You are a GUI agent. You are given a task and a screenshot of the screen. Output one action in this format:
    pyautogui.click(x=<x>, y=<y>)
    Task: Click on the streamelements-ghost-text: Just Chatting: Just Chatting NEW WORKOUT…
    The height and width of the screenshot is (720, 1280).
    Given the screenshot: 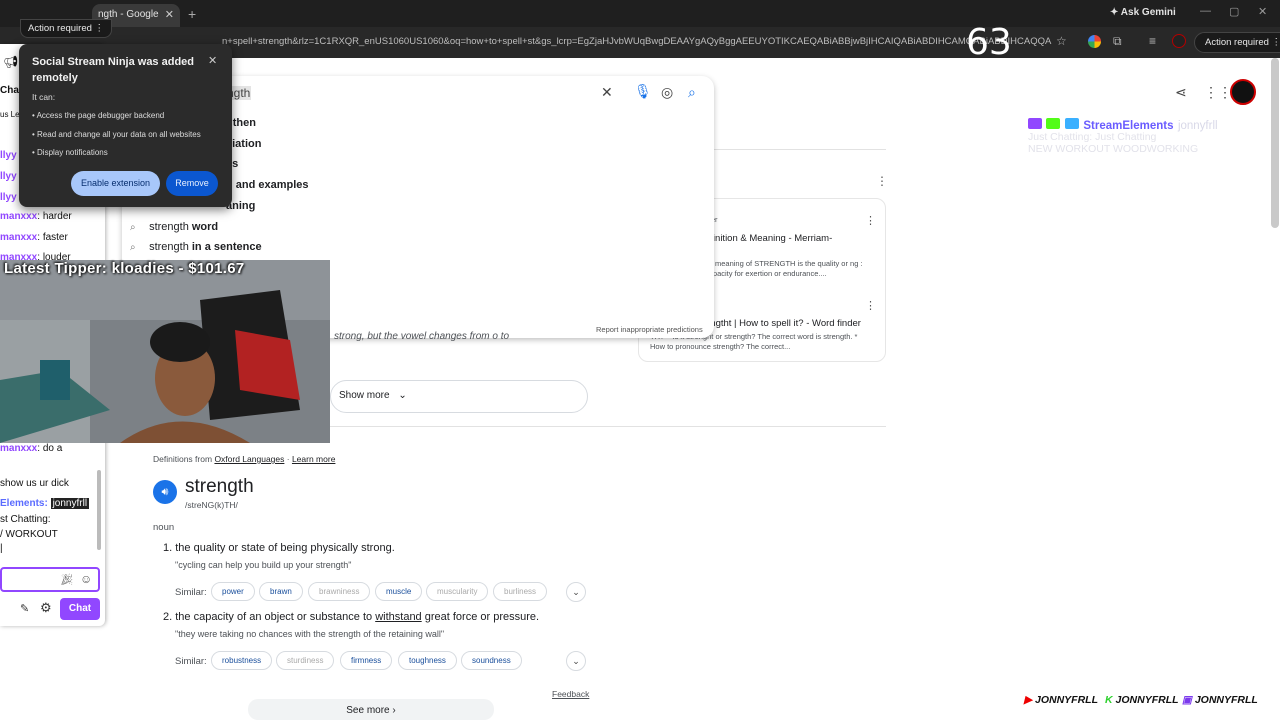 What is the action you would take?
    pyautogui.click(x=1113, y=143)
    